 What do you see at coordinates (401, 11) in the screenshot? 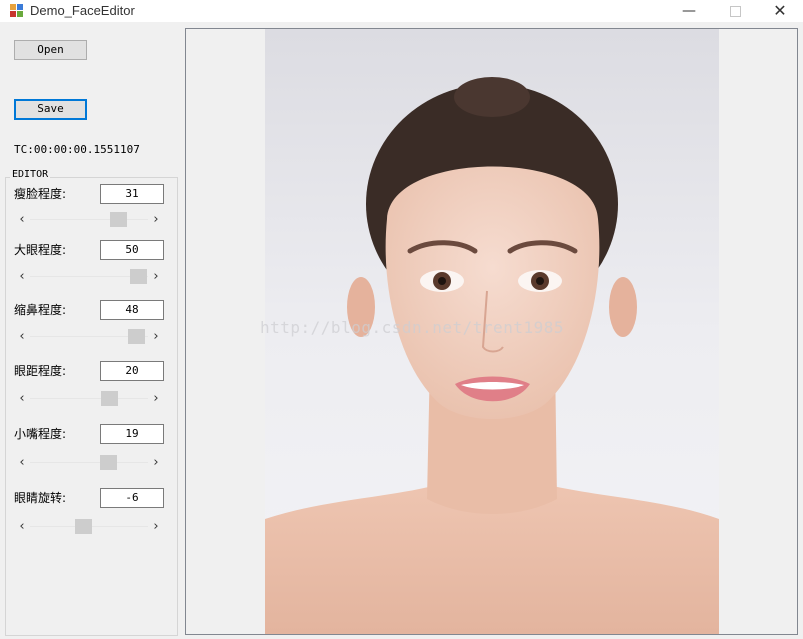
I see `title-bar: Demo_FaceEditor — ✕` at bounding box center [401, 11].